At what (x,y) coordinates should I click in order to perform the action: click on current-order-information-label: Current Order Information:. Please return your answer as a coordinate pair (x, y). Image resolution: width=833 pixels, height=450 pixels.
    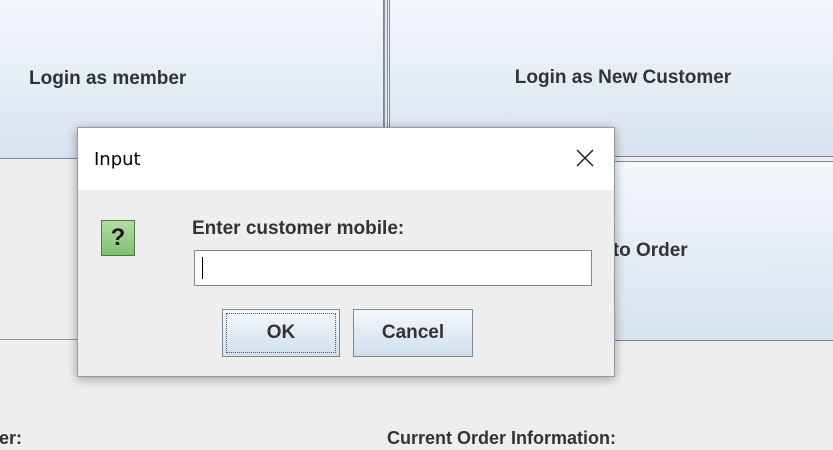
    Looking at the image, I should click on (502, 438).